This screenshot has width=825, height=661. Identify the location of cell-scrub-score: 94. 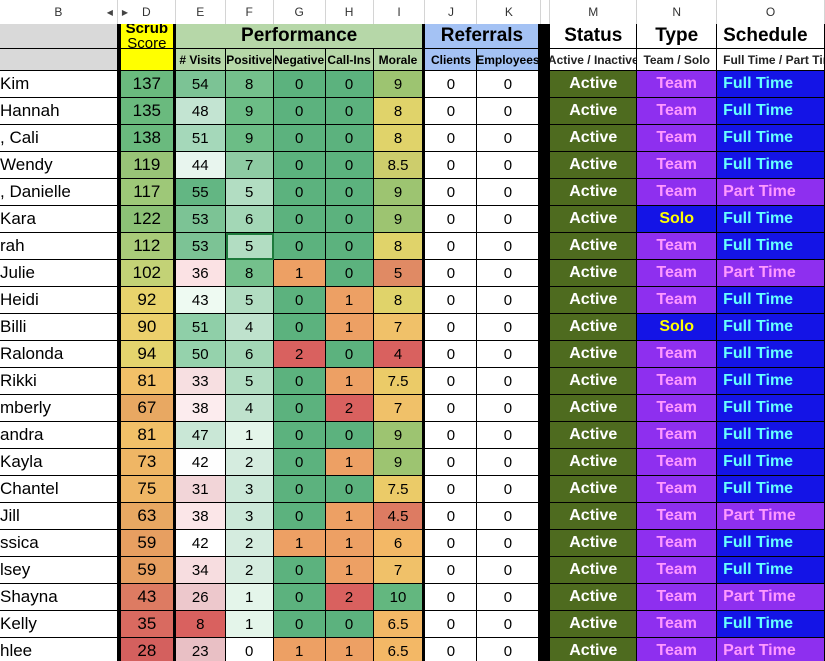
(146, 354).